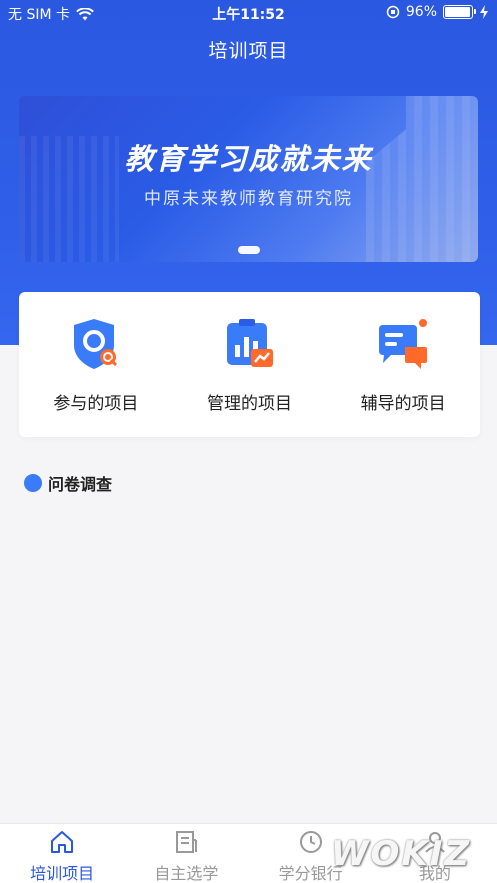  Describe the element at coordinates (187, 842) in the screenshot. I see `document-icon` at that location.